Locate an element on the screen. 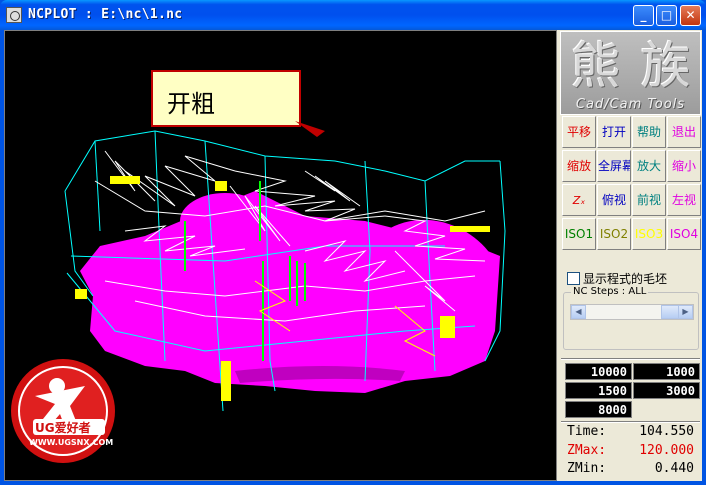 This screenshot has width=706, height=485. iso2-label: ISO2 is located at coordinates (614, 234).